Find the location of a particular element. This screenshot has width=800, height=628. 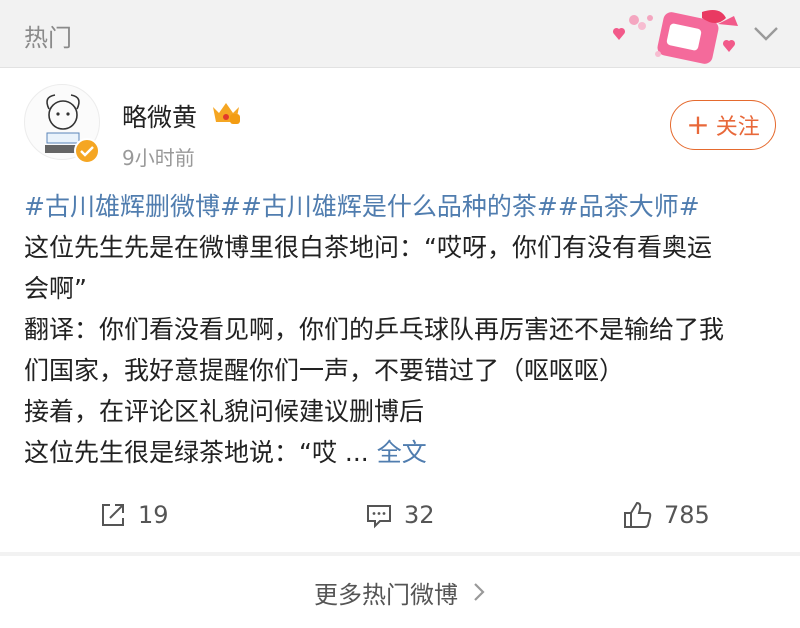

crown-badge-icon is located at coordinates (226, 113).